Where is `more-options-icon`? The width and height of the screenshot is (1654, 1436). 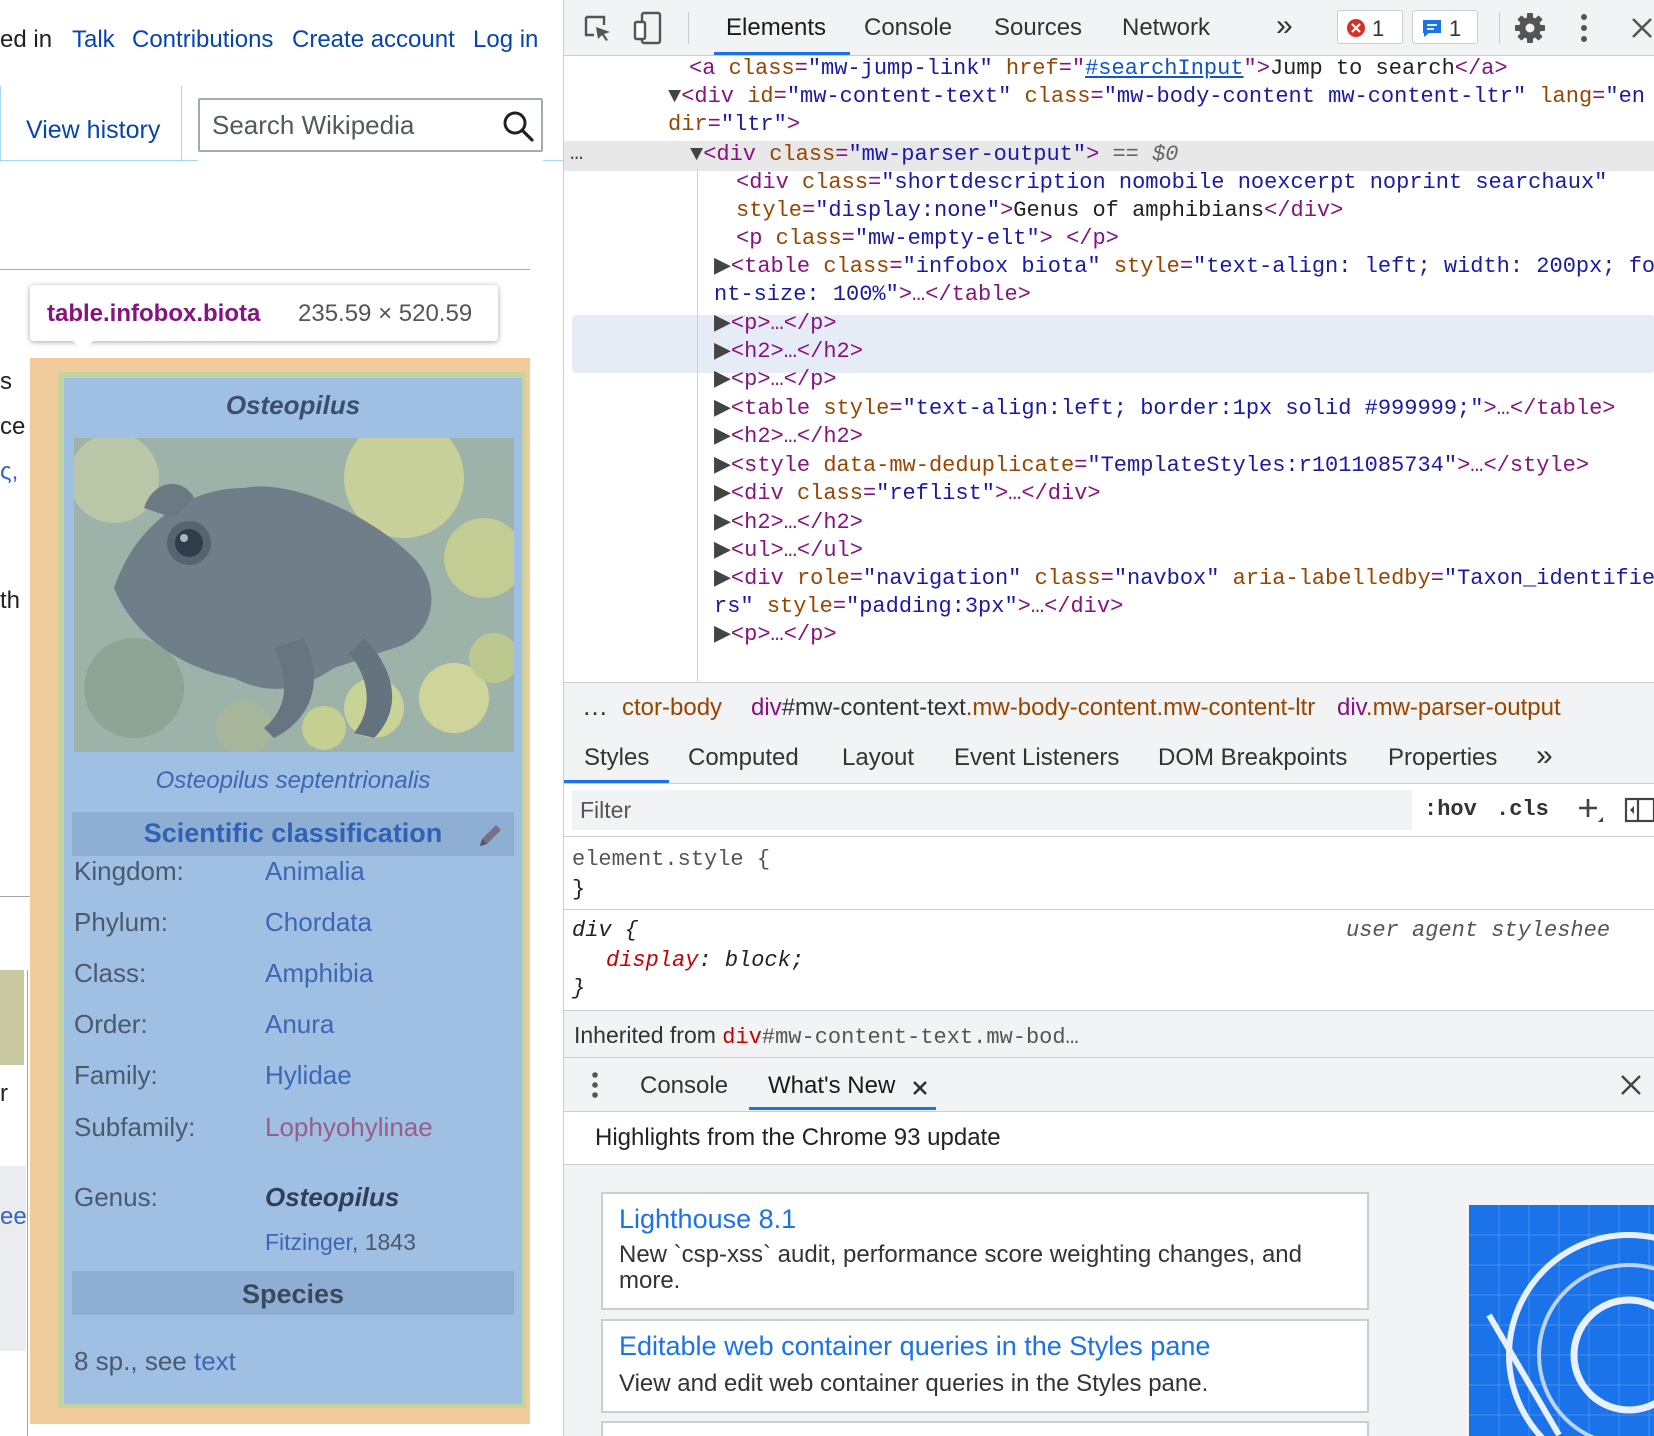 more-options-icon is located at coordinates (1584, 28).